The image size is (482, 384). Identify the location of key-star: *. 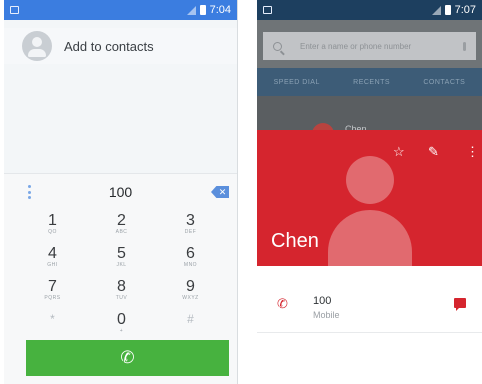
(52, 324).